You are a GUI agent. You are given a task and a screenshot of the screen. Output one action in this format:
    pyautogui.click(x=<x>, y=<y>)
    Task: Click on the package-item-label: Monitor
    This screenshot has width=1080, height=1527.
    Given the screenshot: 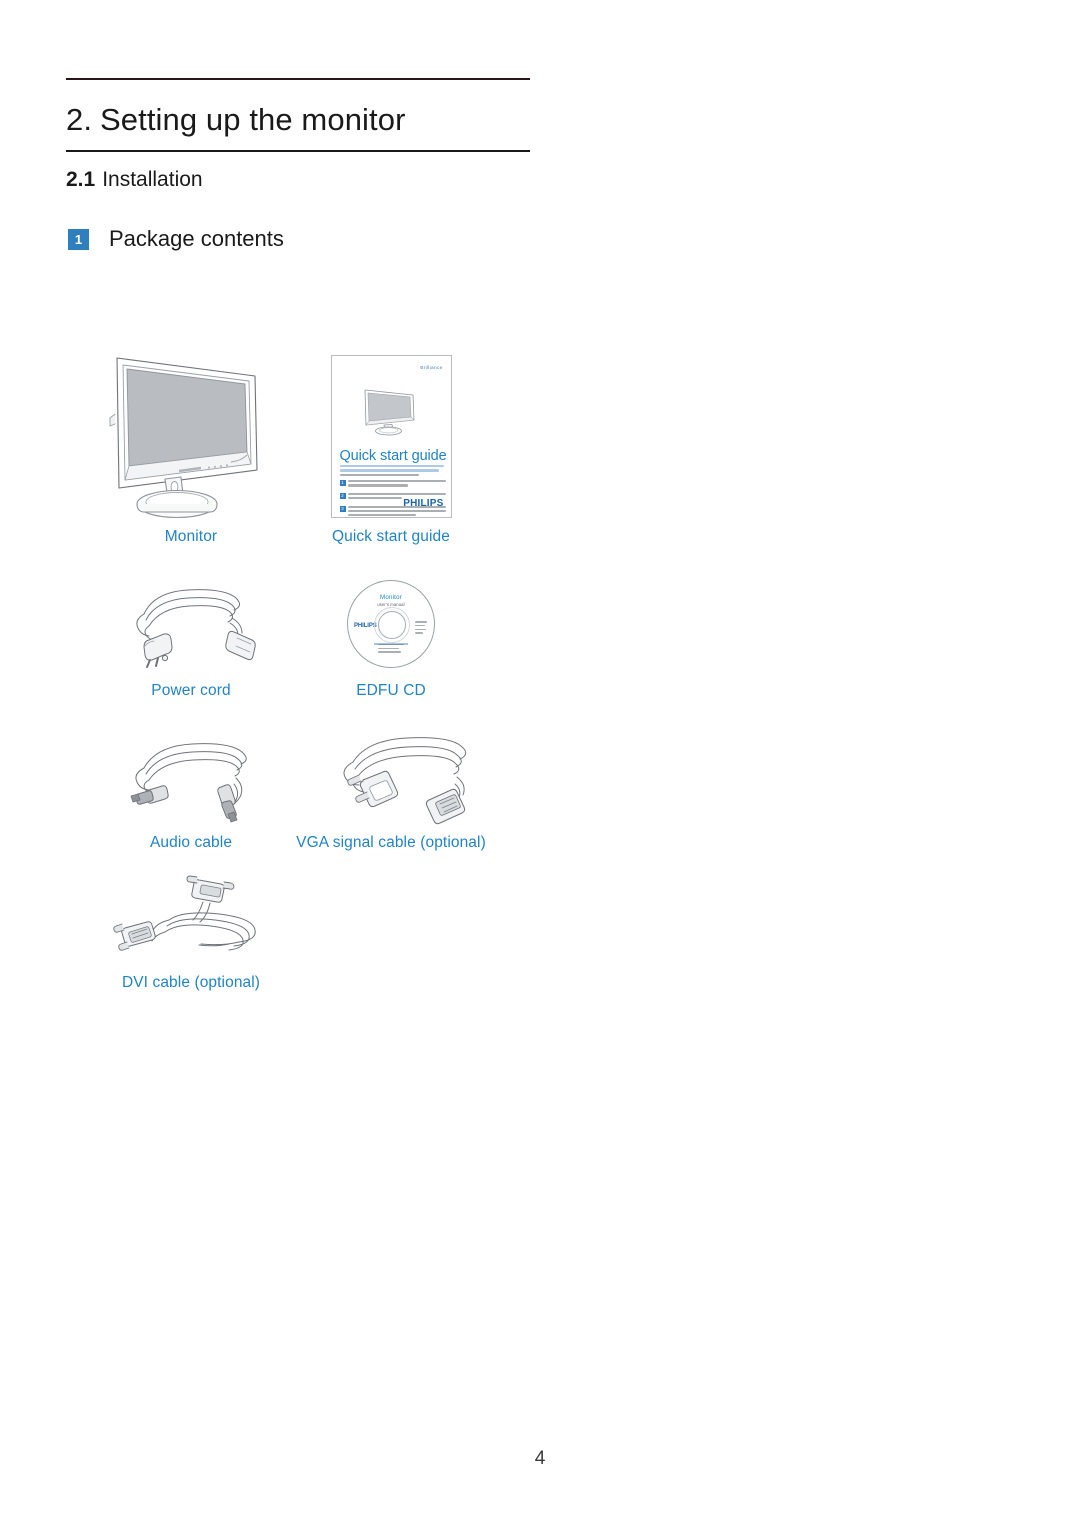 What is the action you would take?
    pyautogui.click(x=191, y=536)
    